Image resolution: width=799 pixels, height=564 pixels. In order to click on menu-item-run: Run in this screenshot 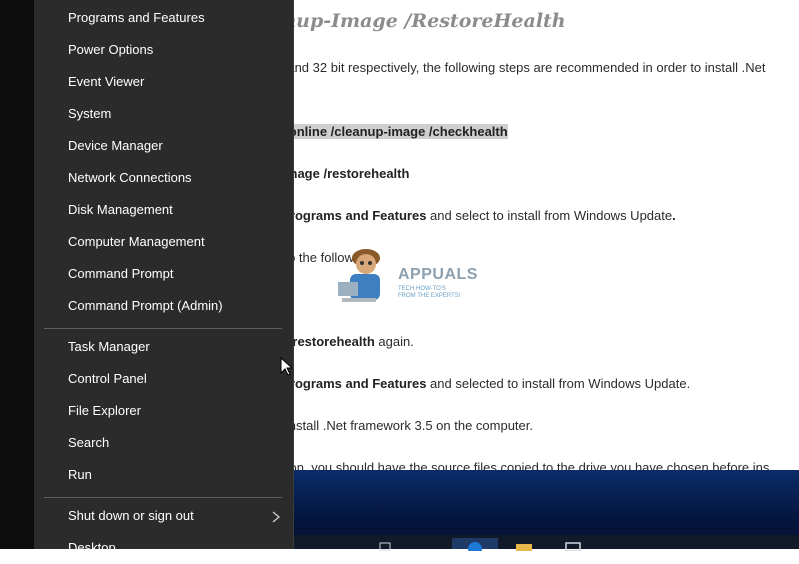, I will do `click(163, 476)`.